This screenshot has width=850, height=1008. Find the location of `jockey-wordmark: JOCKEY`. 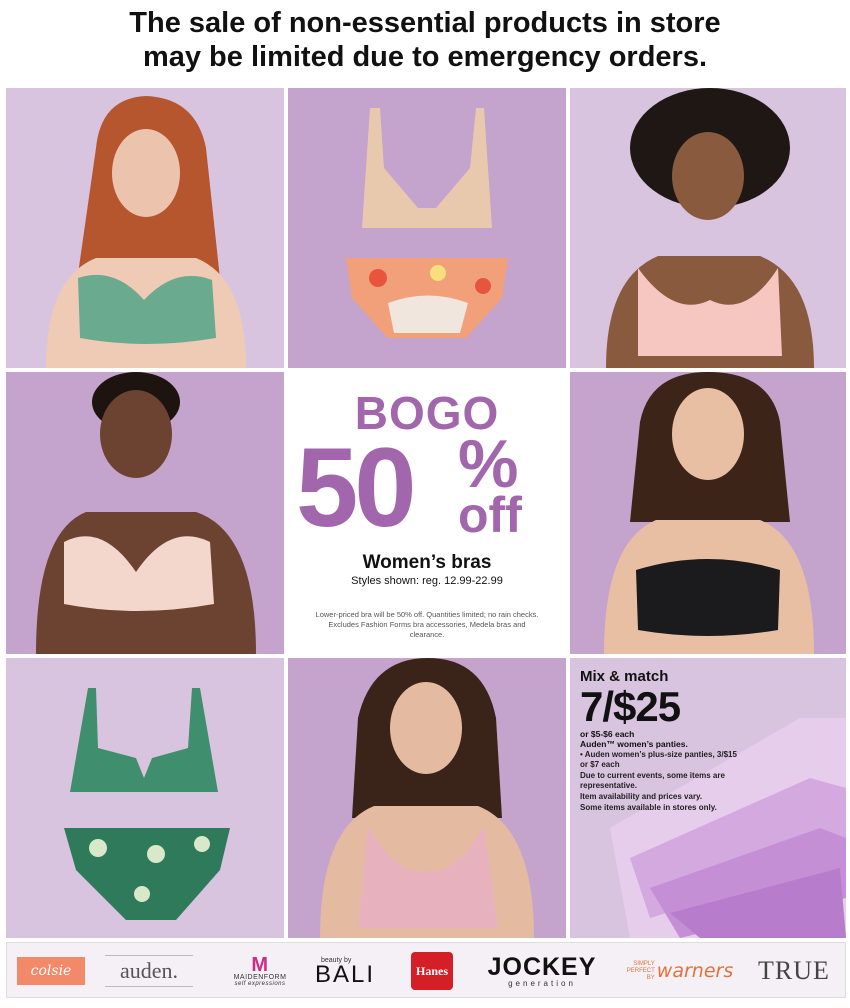

jockey-wordmark: JOCKEY is located at coordinates (542, 966).